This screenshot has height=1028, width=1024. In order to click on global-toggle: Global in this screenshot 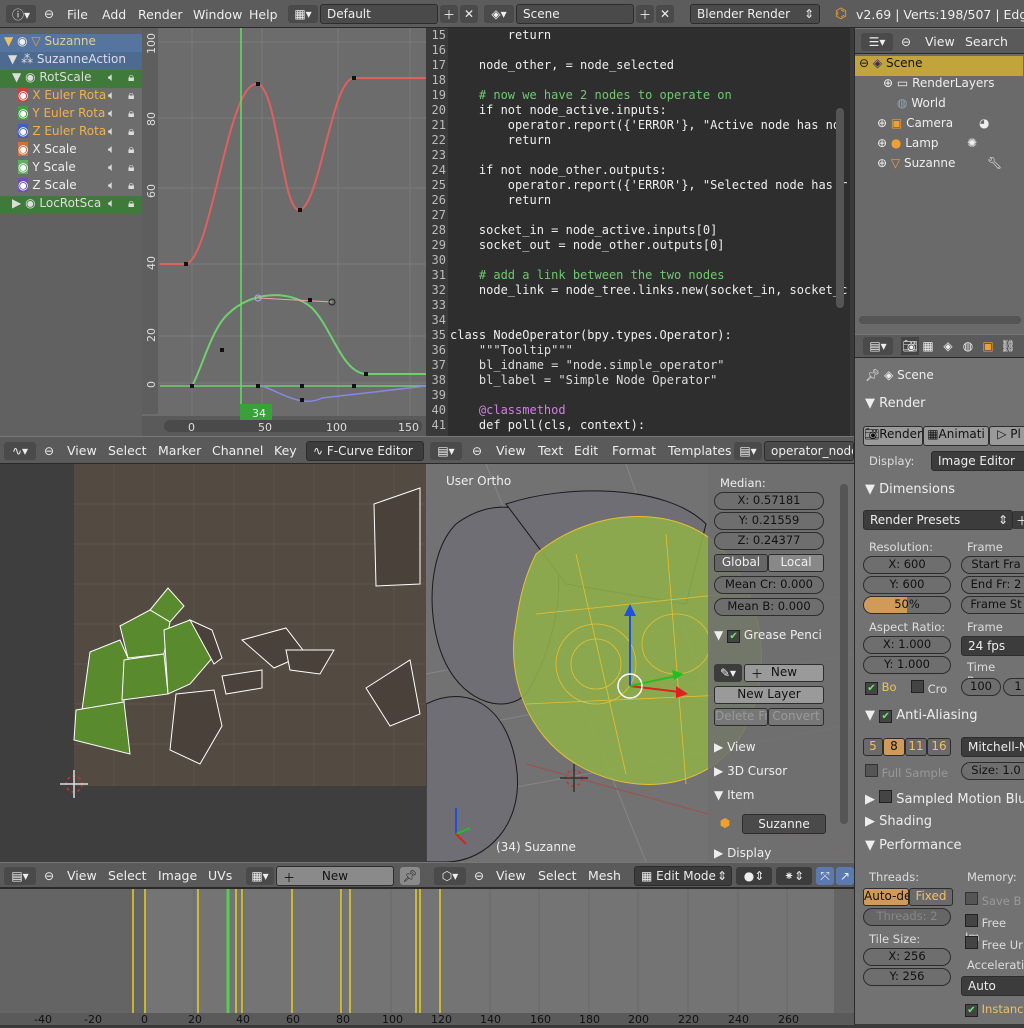, I will do `click(741, 563)`.